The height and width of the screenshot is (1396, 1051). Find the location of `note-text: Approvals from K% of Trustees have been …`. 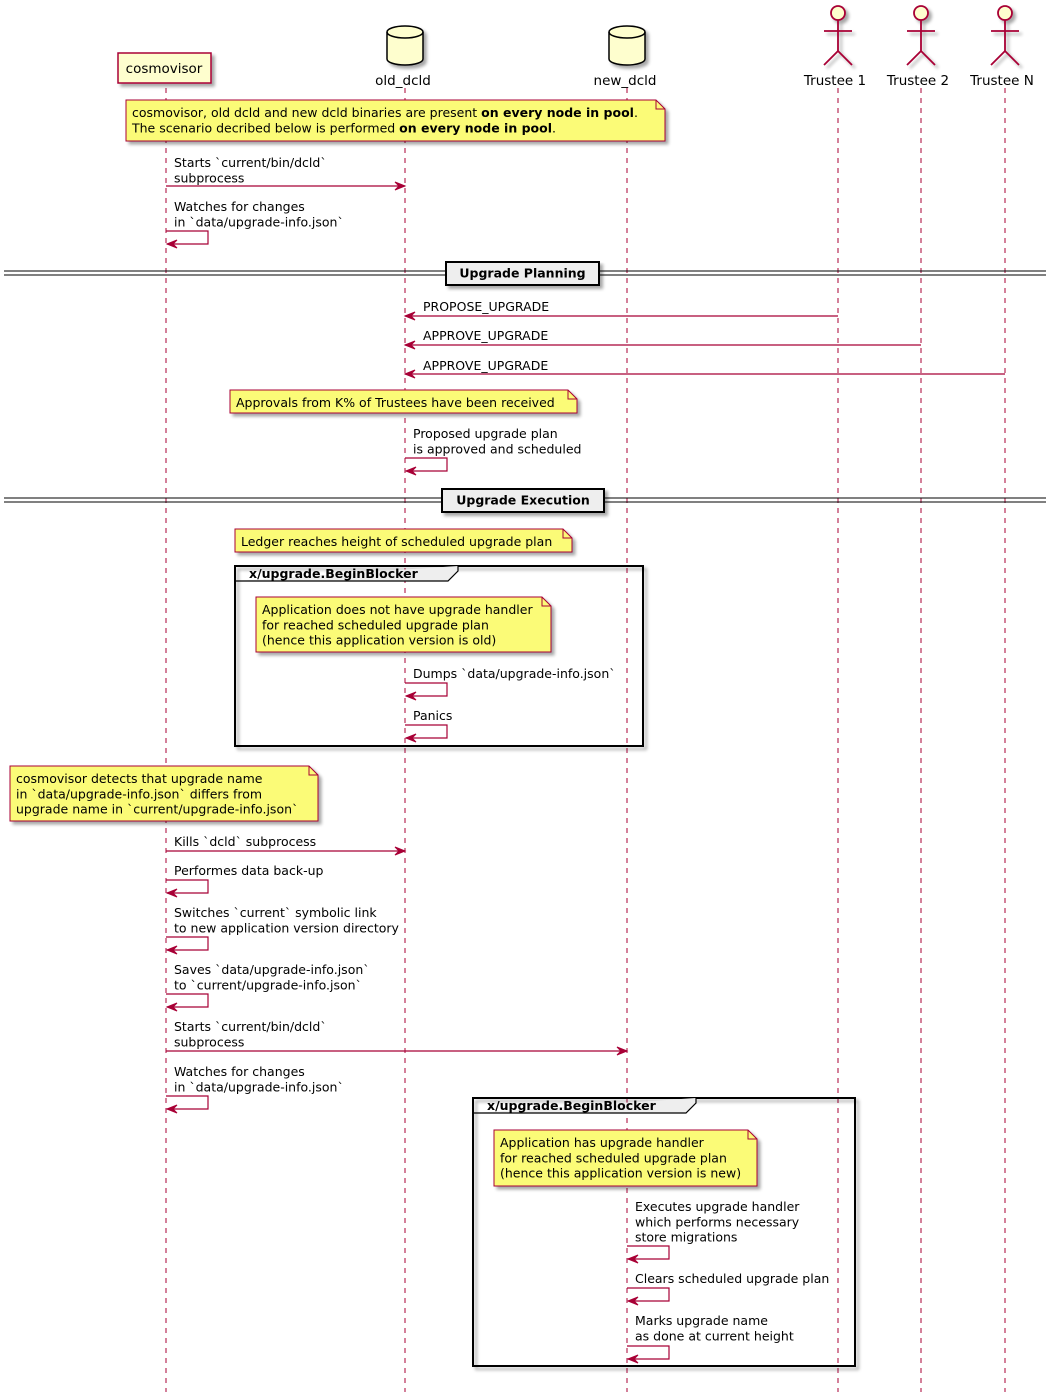

note-text: Approvals from K% of Trustees have been … is located at coordinates (395, 402).